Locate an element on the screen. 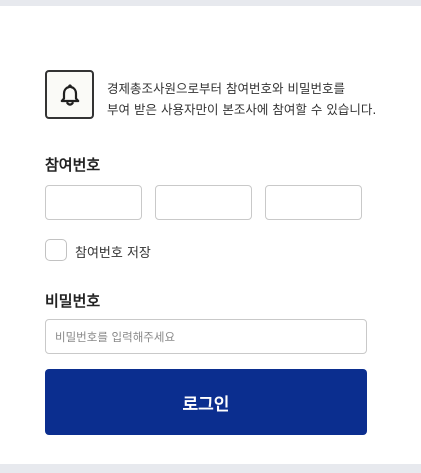 The image size is (421, 473). password-label: 비밀번호 is located at coordinates (73, 301).